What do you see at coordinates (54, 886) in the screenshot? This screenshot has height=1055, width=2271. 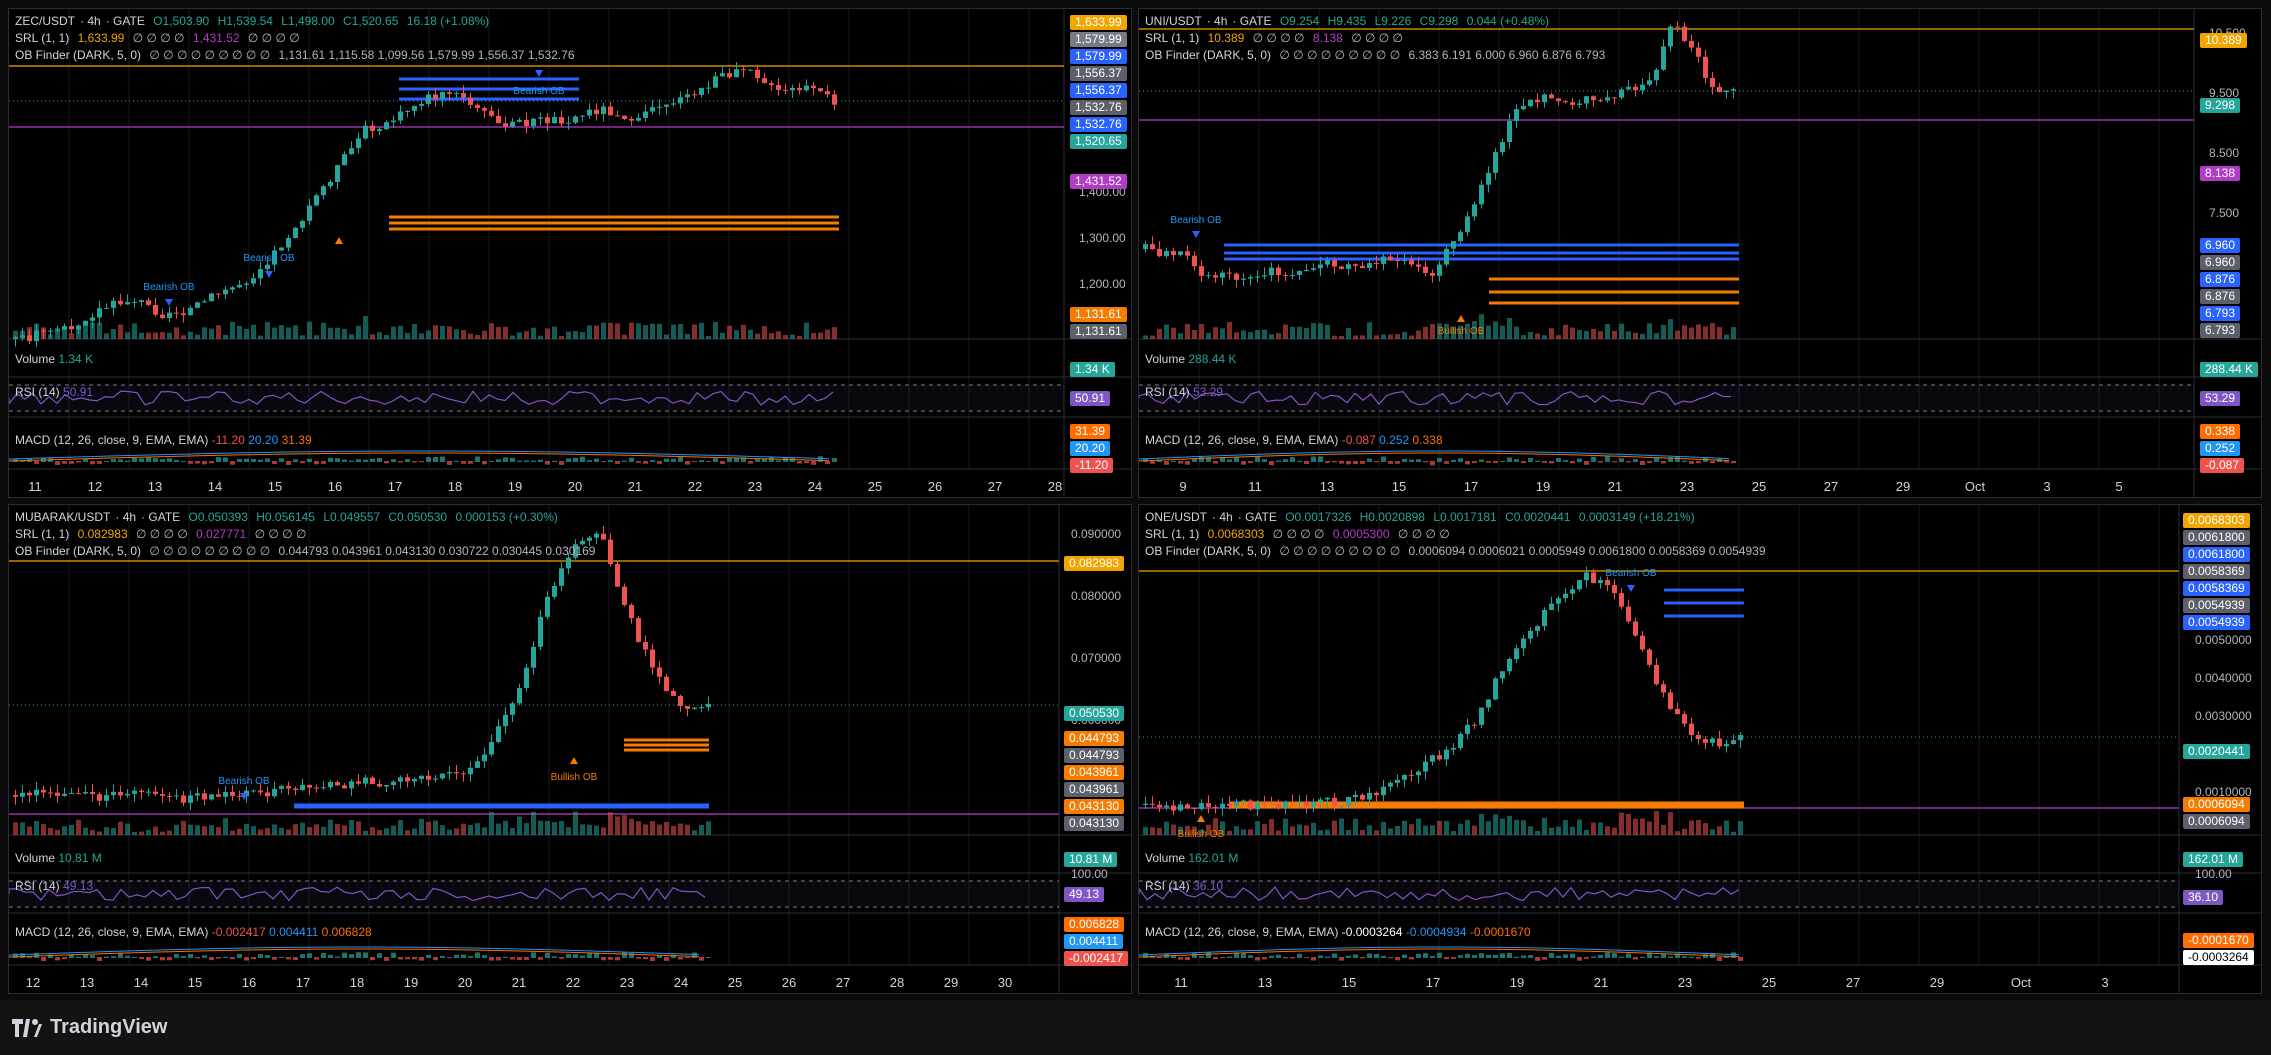 I see `rsi-legend: RSI (14) 49.13` at bounding box center [54, 886].